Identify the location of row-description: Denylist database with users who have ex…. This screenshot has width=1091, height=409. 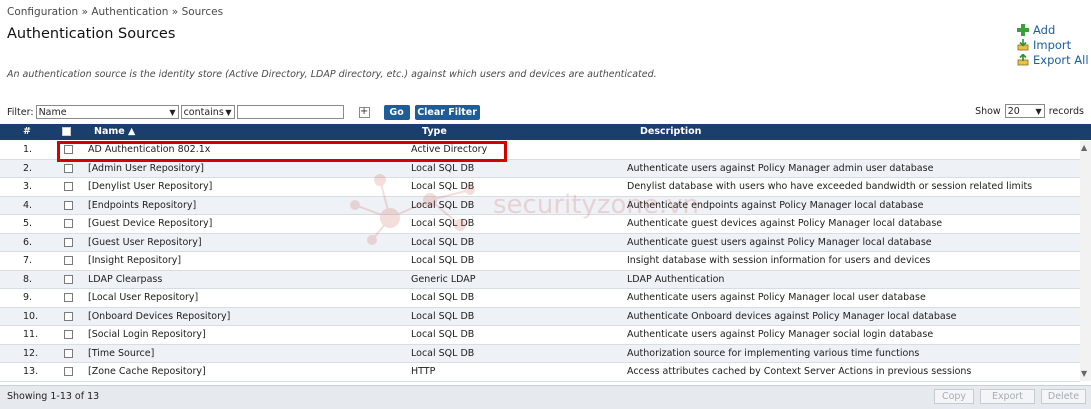
(830, 186).